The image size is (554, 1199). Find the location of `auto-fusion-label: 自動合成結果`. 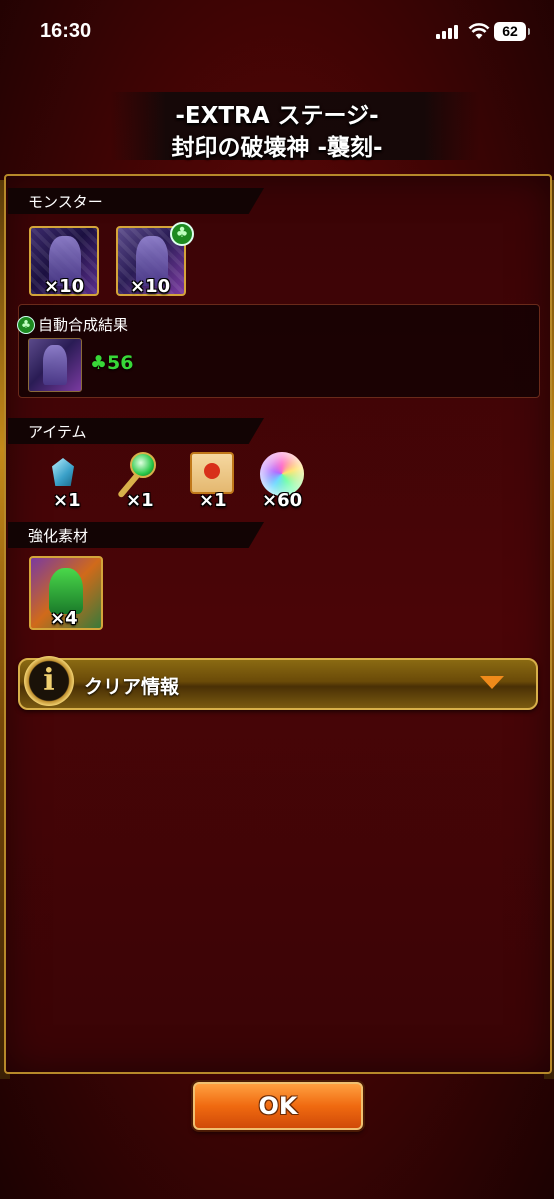

auto-fusion-label: 自動合成結果 is located at coordinates (83, 325).